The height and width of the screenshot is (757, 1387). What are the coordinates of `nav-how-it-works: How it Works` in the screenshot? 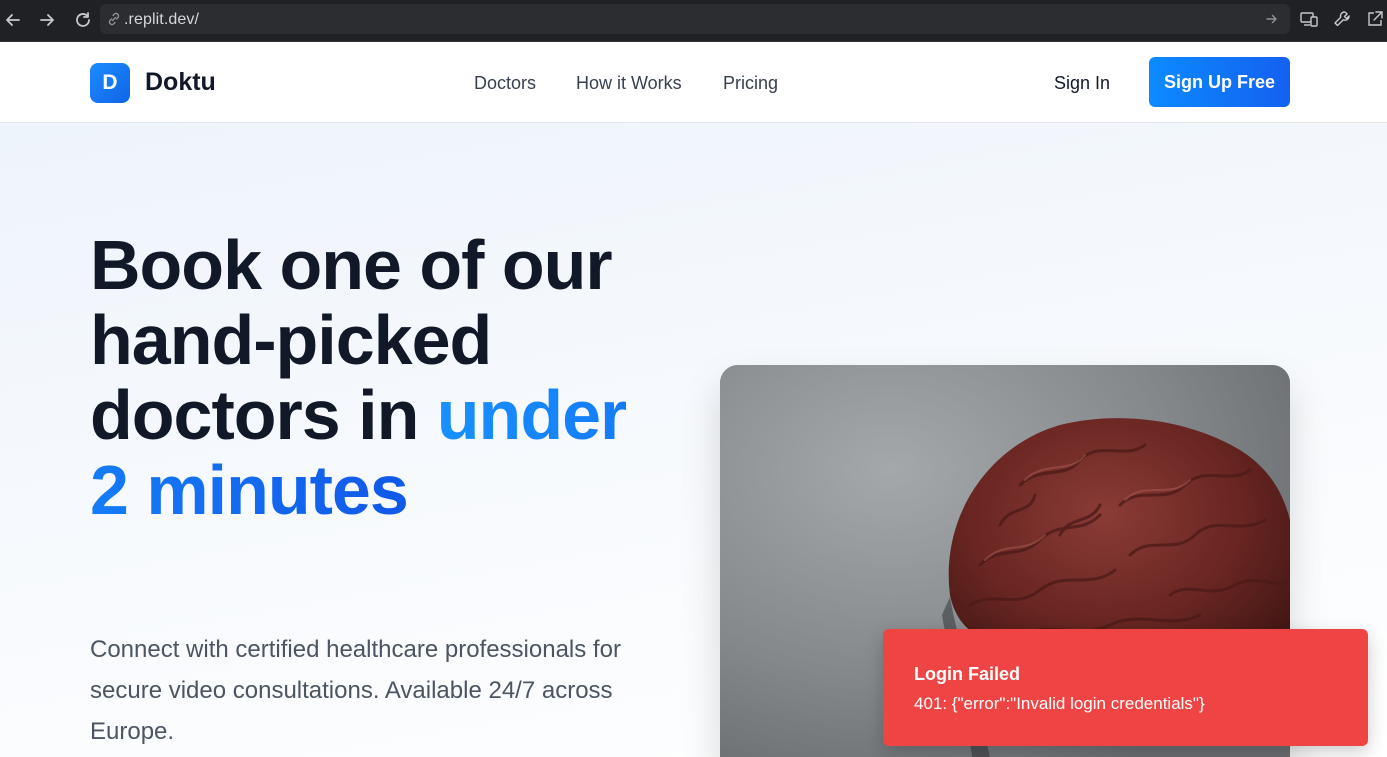 It's located at (629, 83).